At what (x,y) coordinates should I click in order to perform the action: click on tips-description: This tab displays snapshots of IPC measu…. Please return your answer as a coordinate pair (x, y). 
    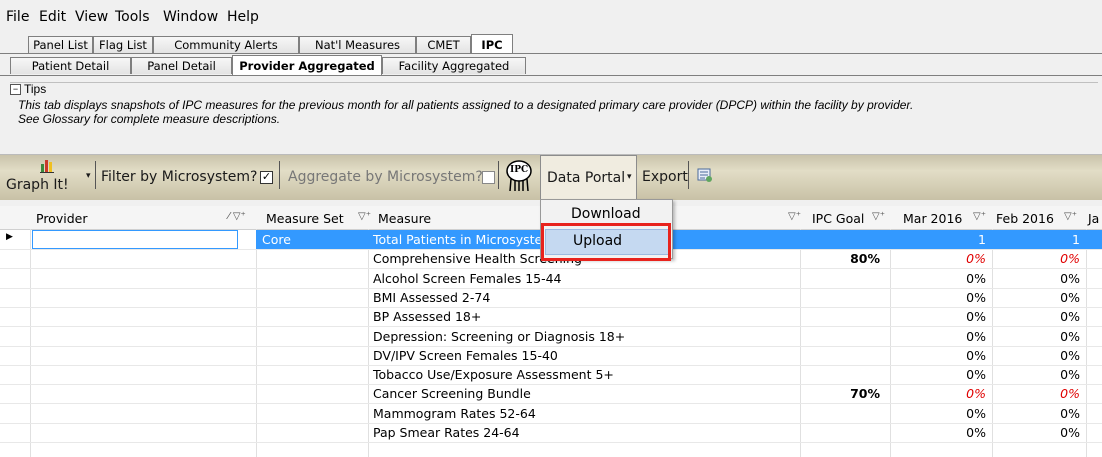
    Looking at the image, I should click on (558, 112).